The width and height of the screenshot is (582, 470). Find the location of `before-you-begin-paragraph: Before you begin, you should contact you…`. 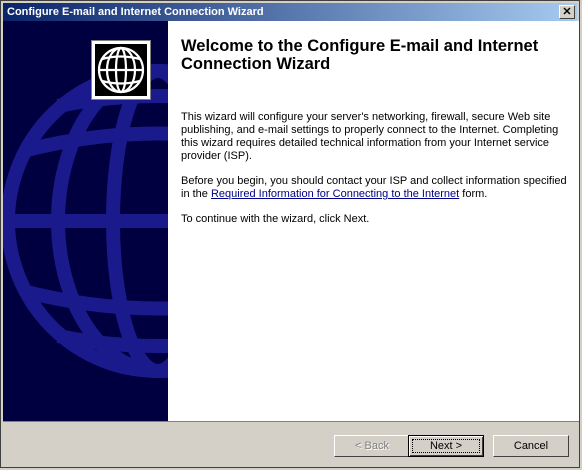

before-you-begin-paragraph: Before you begin, you should contact you… is located at coordinates (376, 188).